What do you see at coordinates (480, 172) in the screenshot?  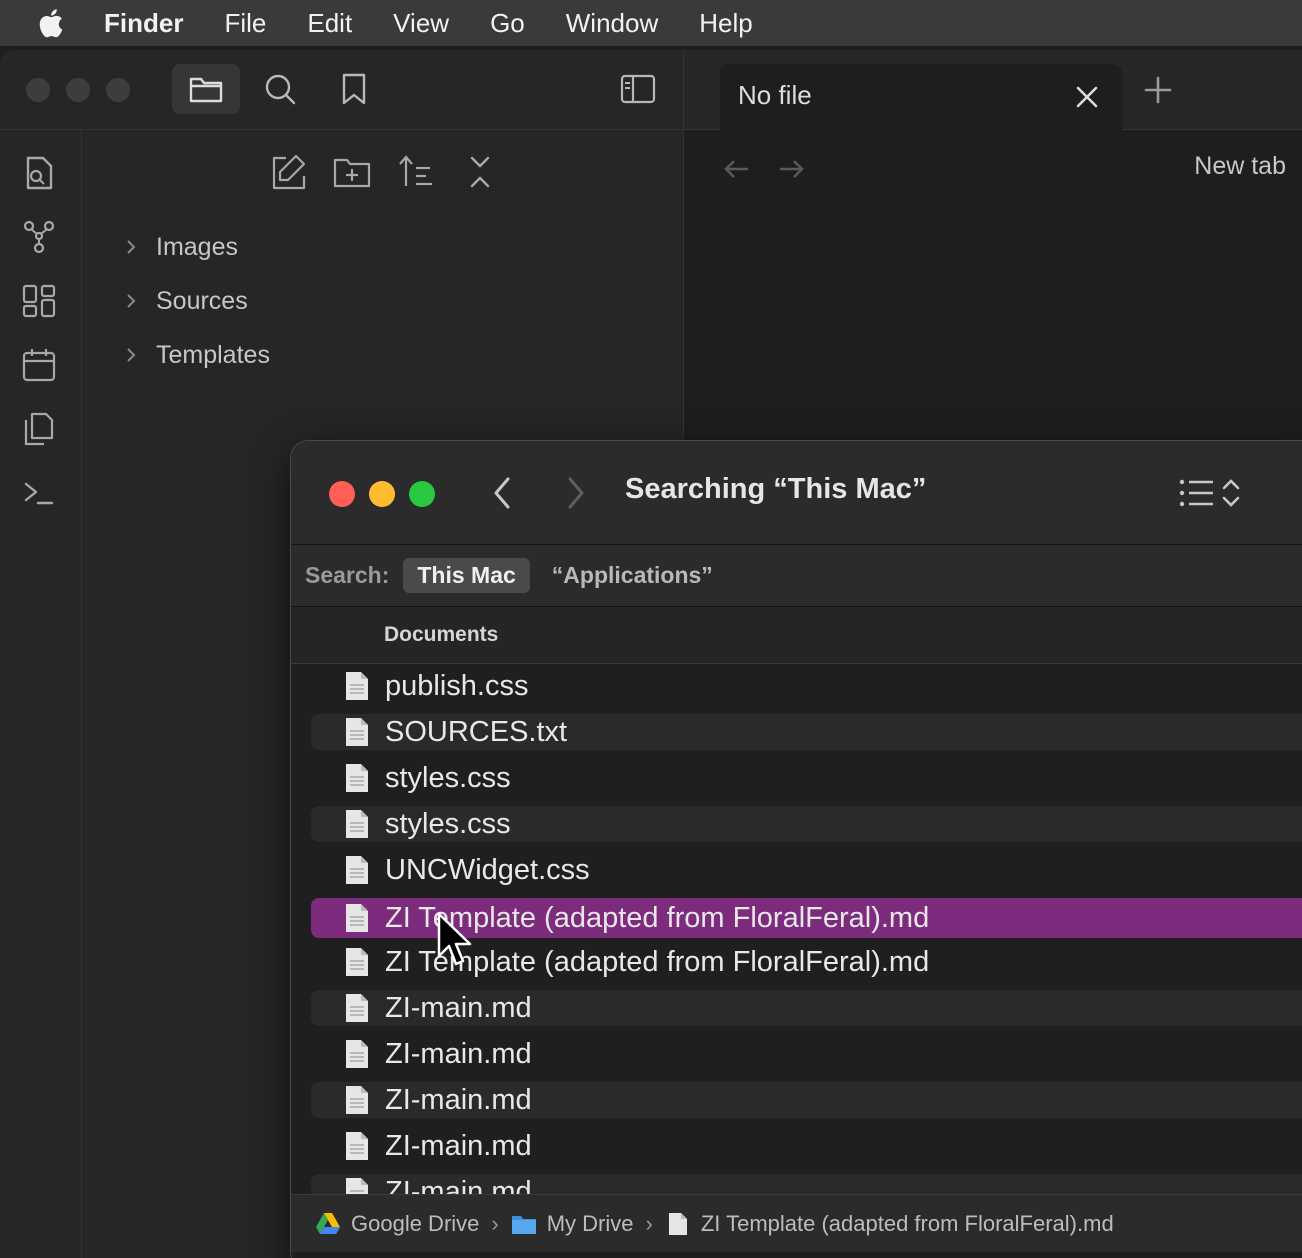 I see `collapse-all-icon` at bounding box center [480, 172].